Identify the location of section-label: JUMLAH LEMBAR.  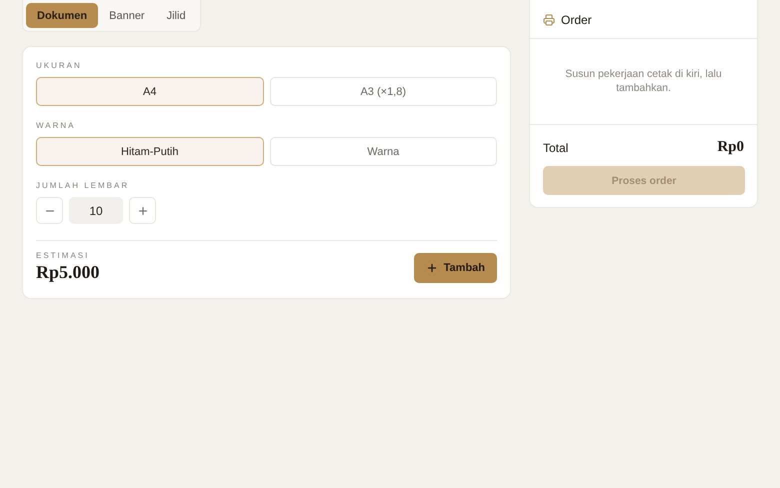
(83, 185).